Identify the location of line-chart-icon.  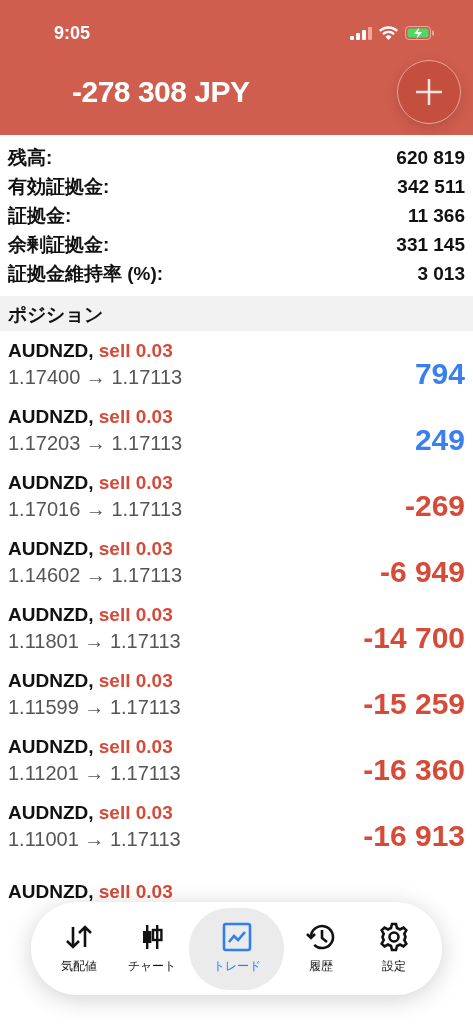
(236, 937).